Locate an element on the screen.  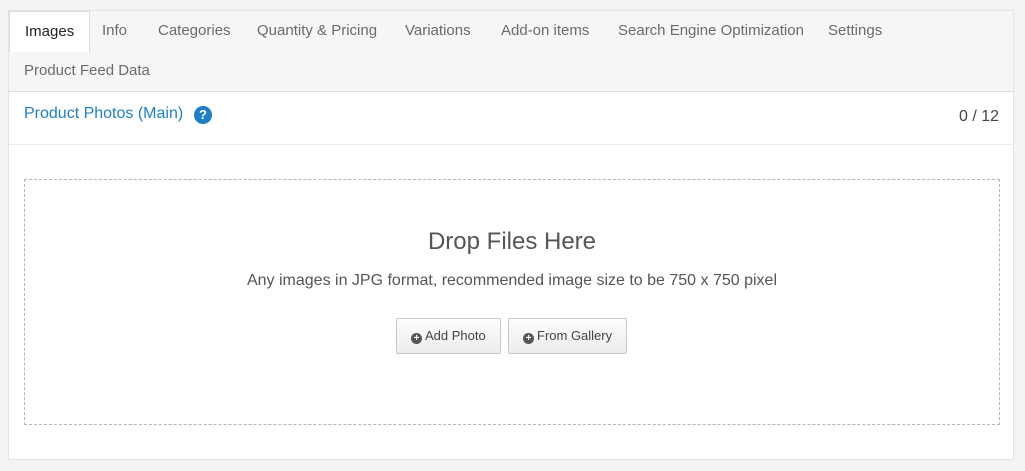
tab-info: Info is located at coordinates (114, 31).